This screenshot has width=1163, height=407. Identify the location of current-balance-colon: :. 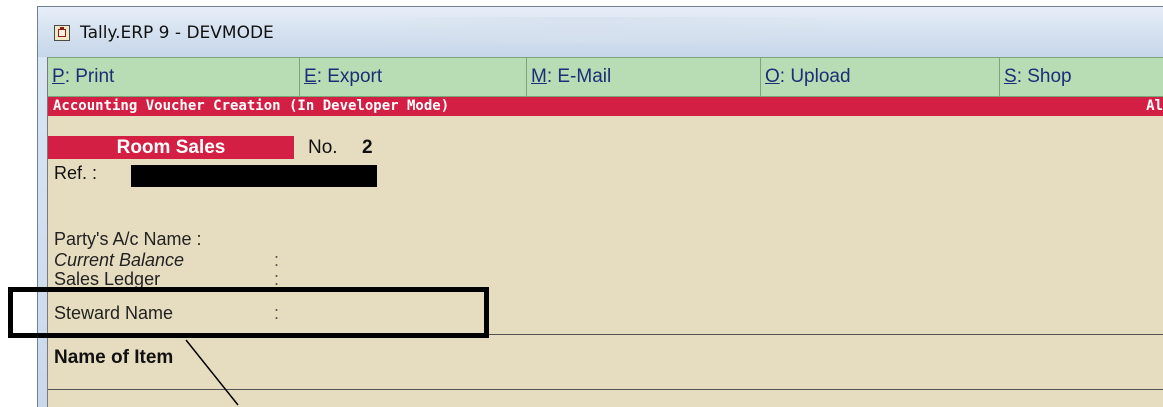
(277, 260).